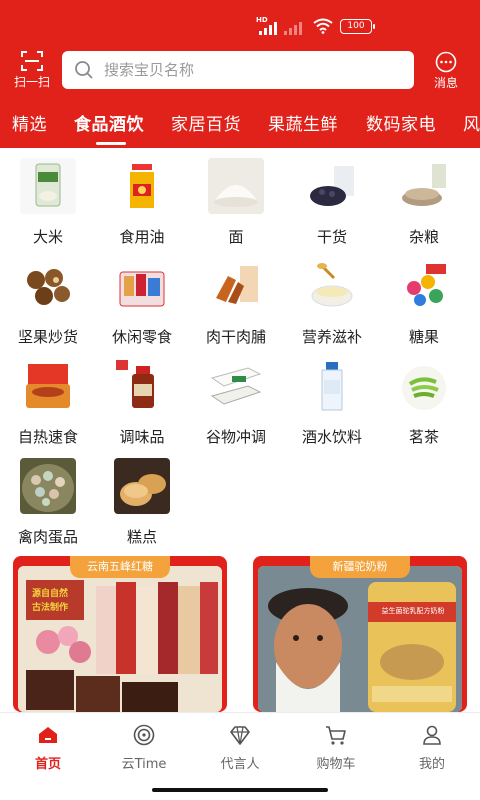 The image size is (480, 800). I want to click on category-grains: 杂粮, so click(424, 200).